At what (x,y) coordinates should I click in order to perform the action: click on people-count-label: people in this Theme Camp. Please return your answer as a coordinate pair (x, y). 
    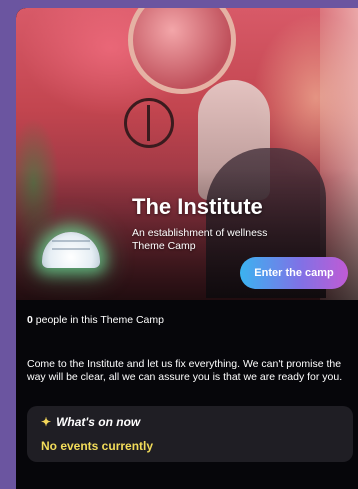
    Looking at the image, I should click on (98, 320).